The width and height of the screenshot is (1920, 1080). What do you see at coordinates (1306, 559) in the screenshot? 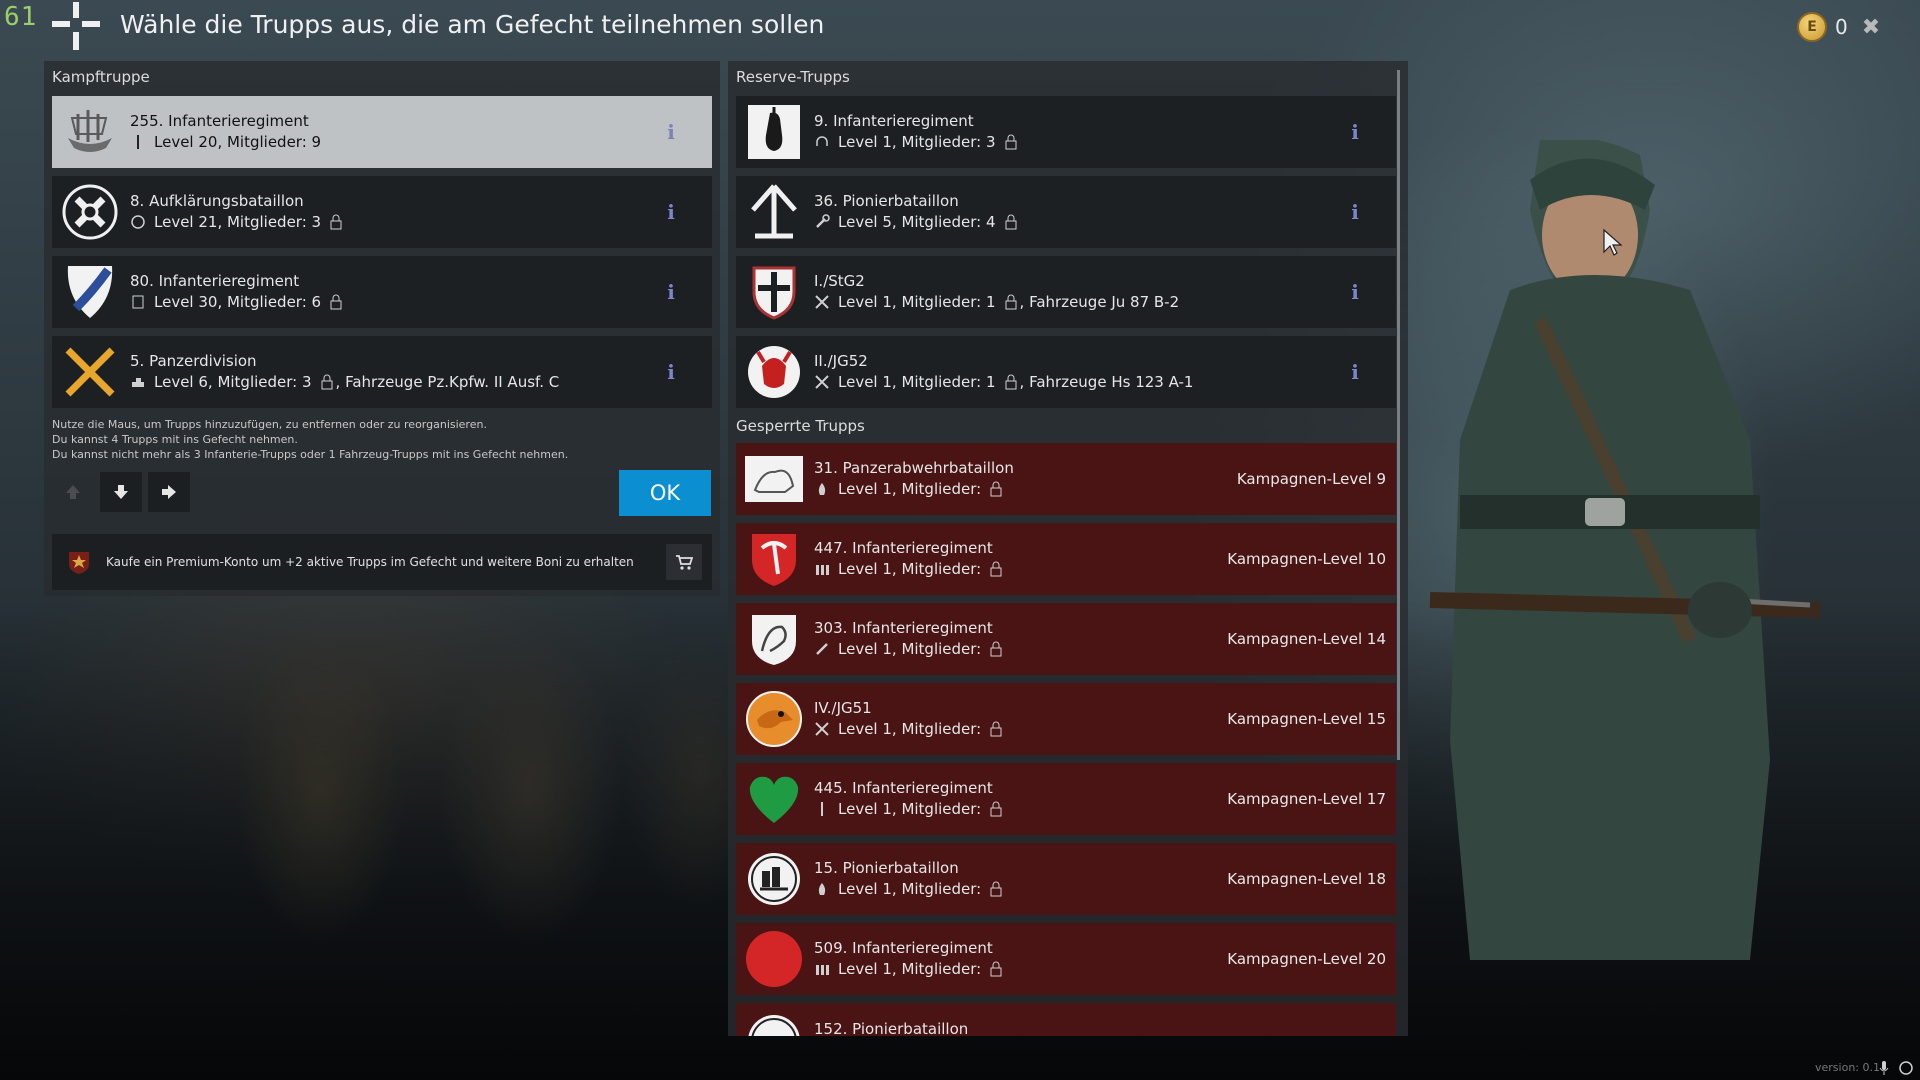
I see `unlock-requirement: Kampagnen-Level 10` at bounding box center [1306, 559].